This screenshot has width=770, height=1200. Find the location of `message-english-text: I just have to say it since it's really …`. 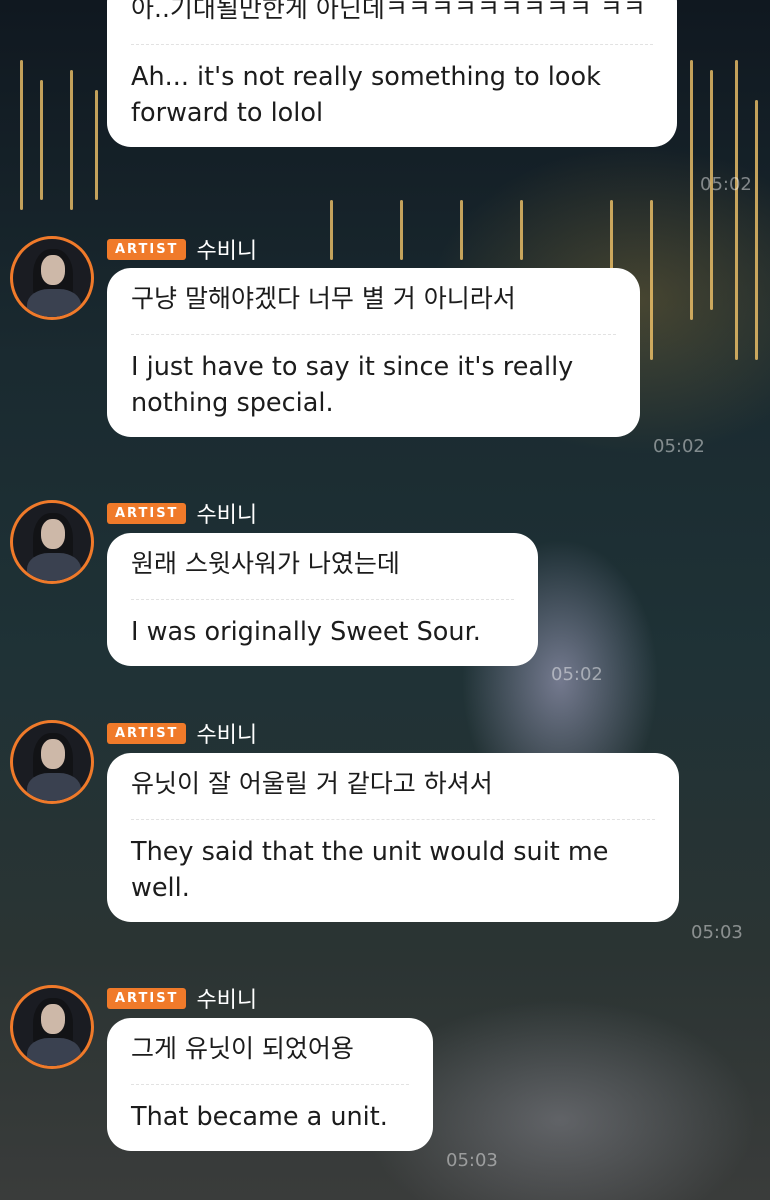

message-english-text: I just have to say it since it's really … is located at coordinates (352, 385).